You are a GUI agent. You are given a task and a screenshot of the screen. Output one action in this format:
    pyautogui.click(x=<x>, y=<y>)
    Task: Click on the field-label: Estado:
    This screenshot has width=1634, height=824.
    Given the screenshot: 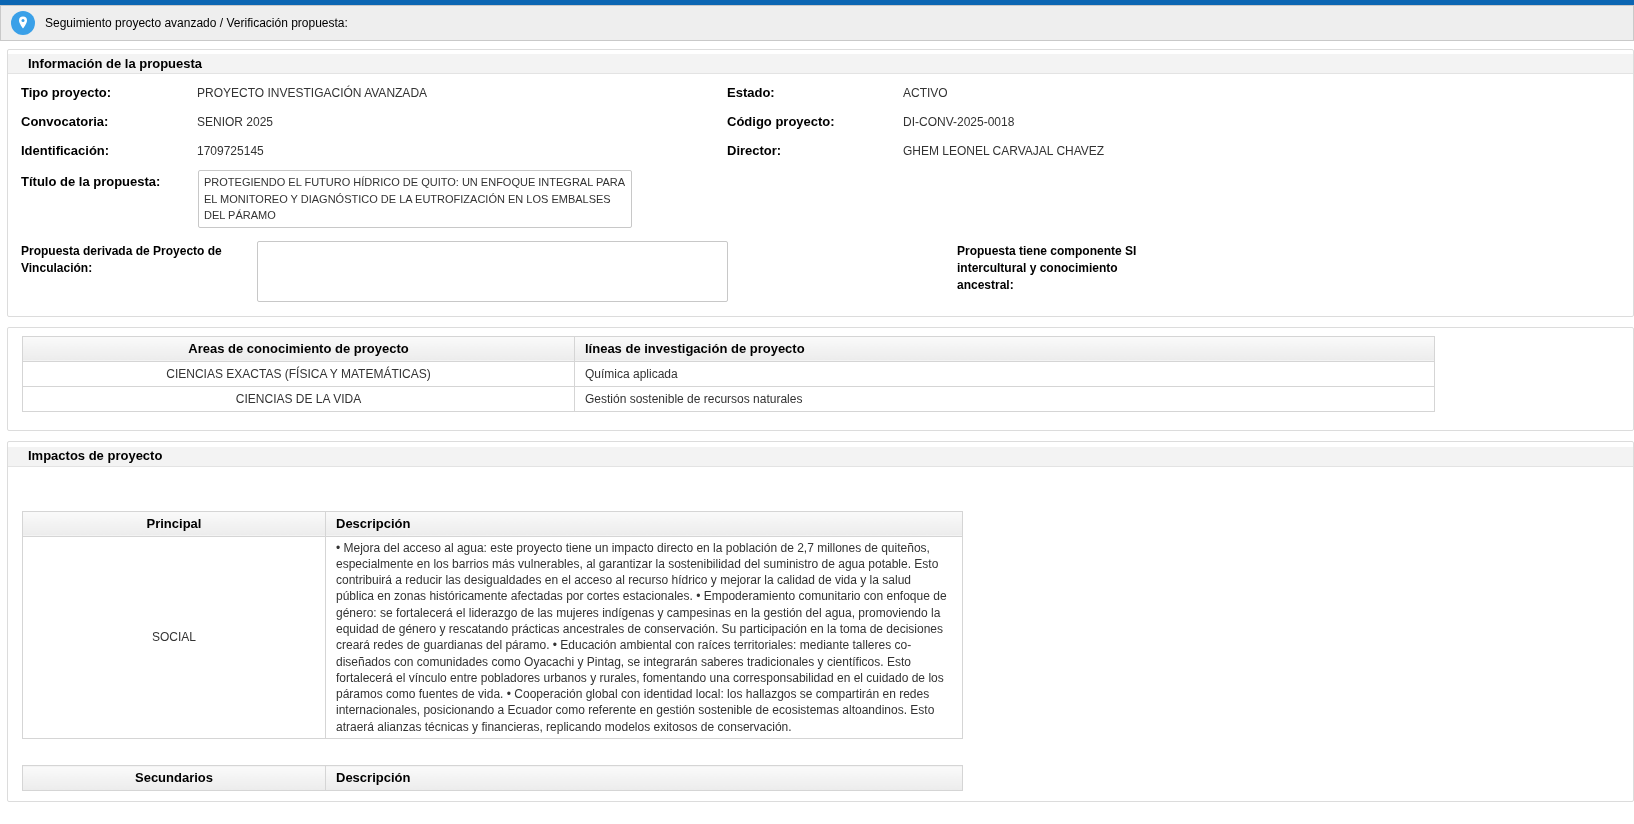 What is the action you would take?
    pyautogui.click(x=751, y=92)
    